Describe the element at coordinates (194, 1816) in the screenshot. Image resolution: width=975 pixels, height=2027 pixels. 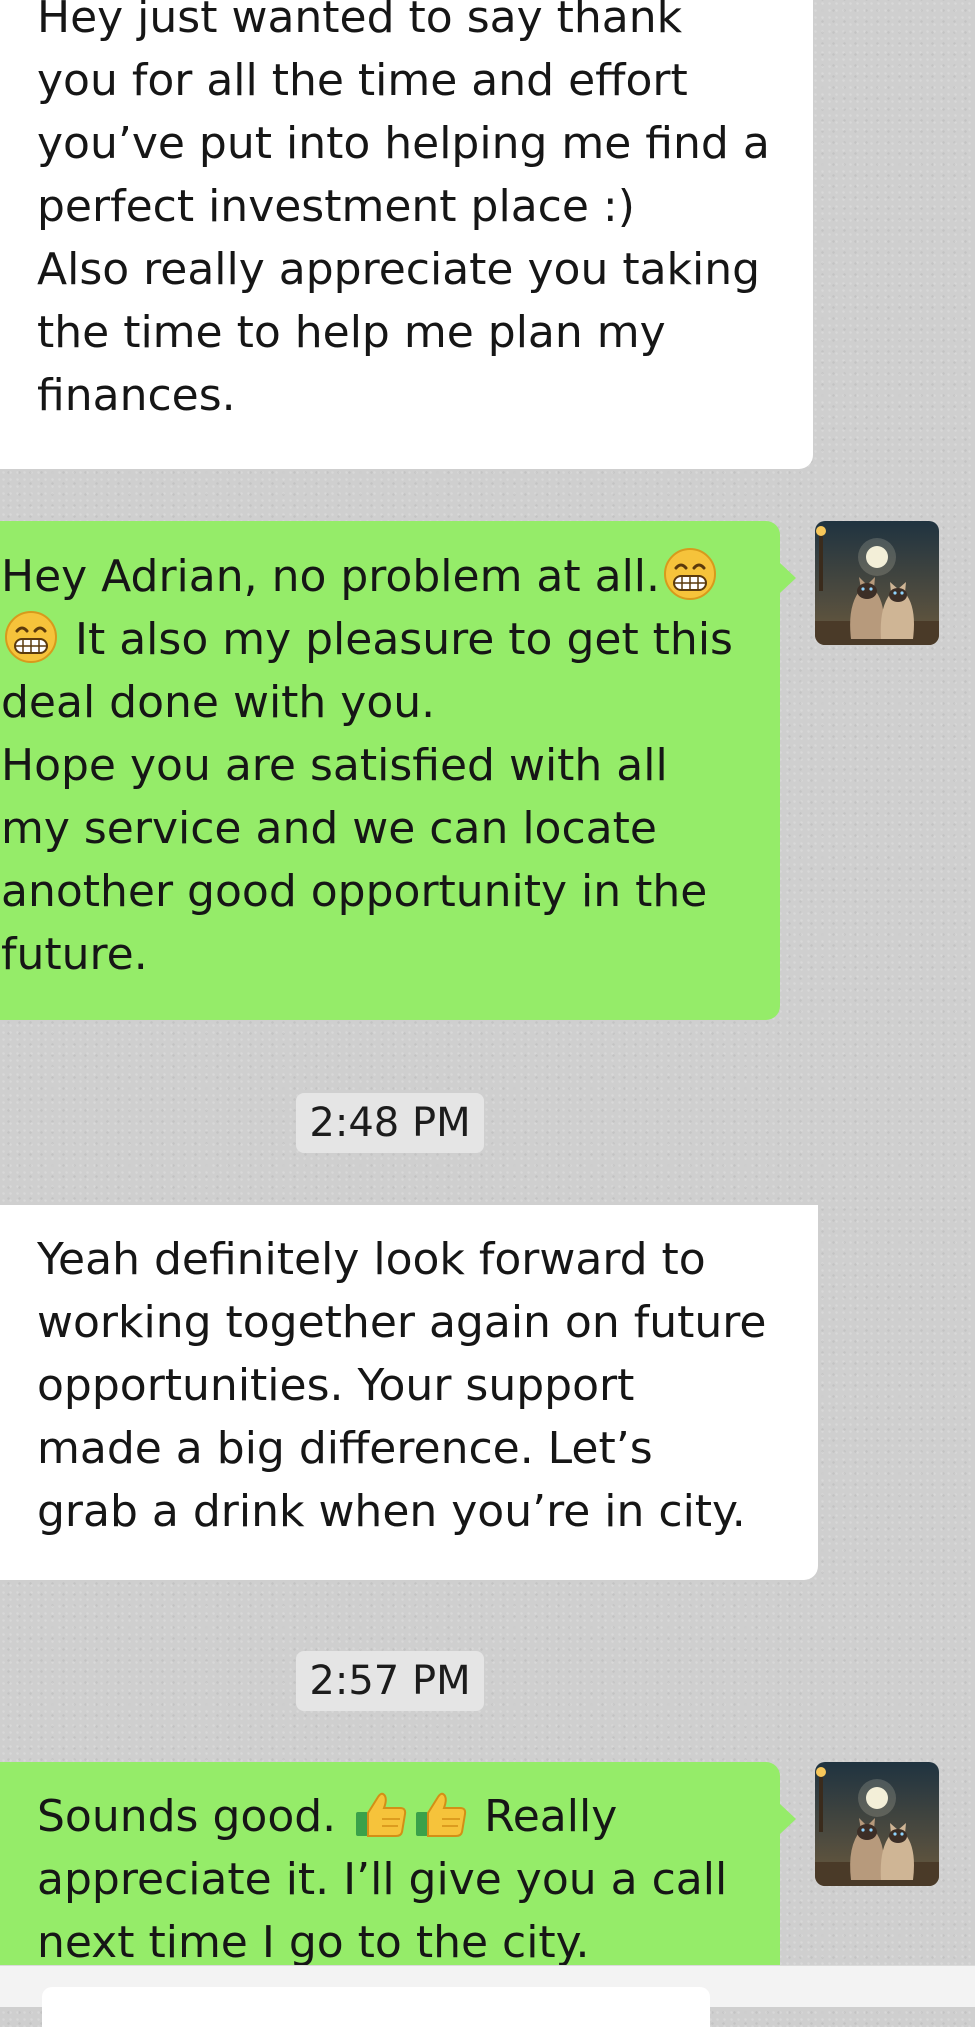
I see `message-text: Sounds good.` at that location.